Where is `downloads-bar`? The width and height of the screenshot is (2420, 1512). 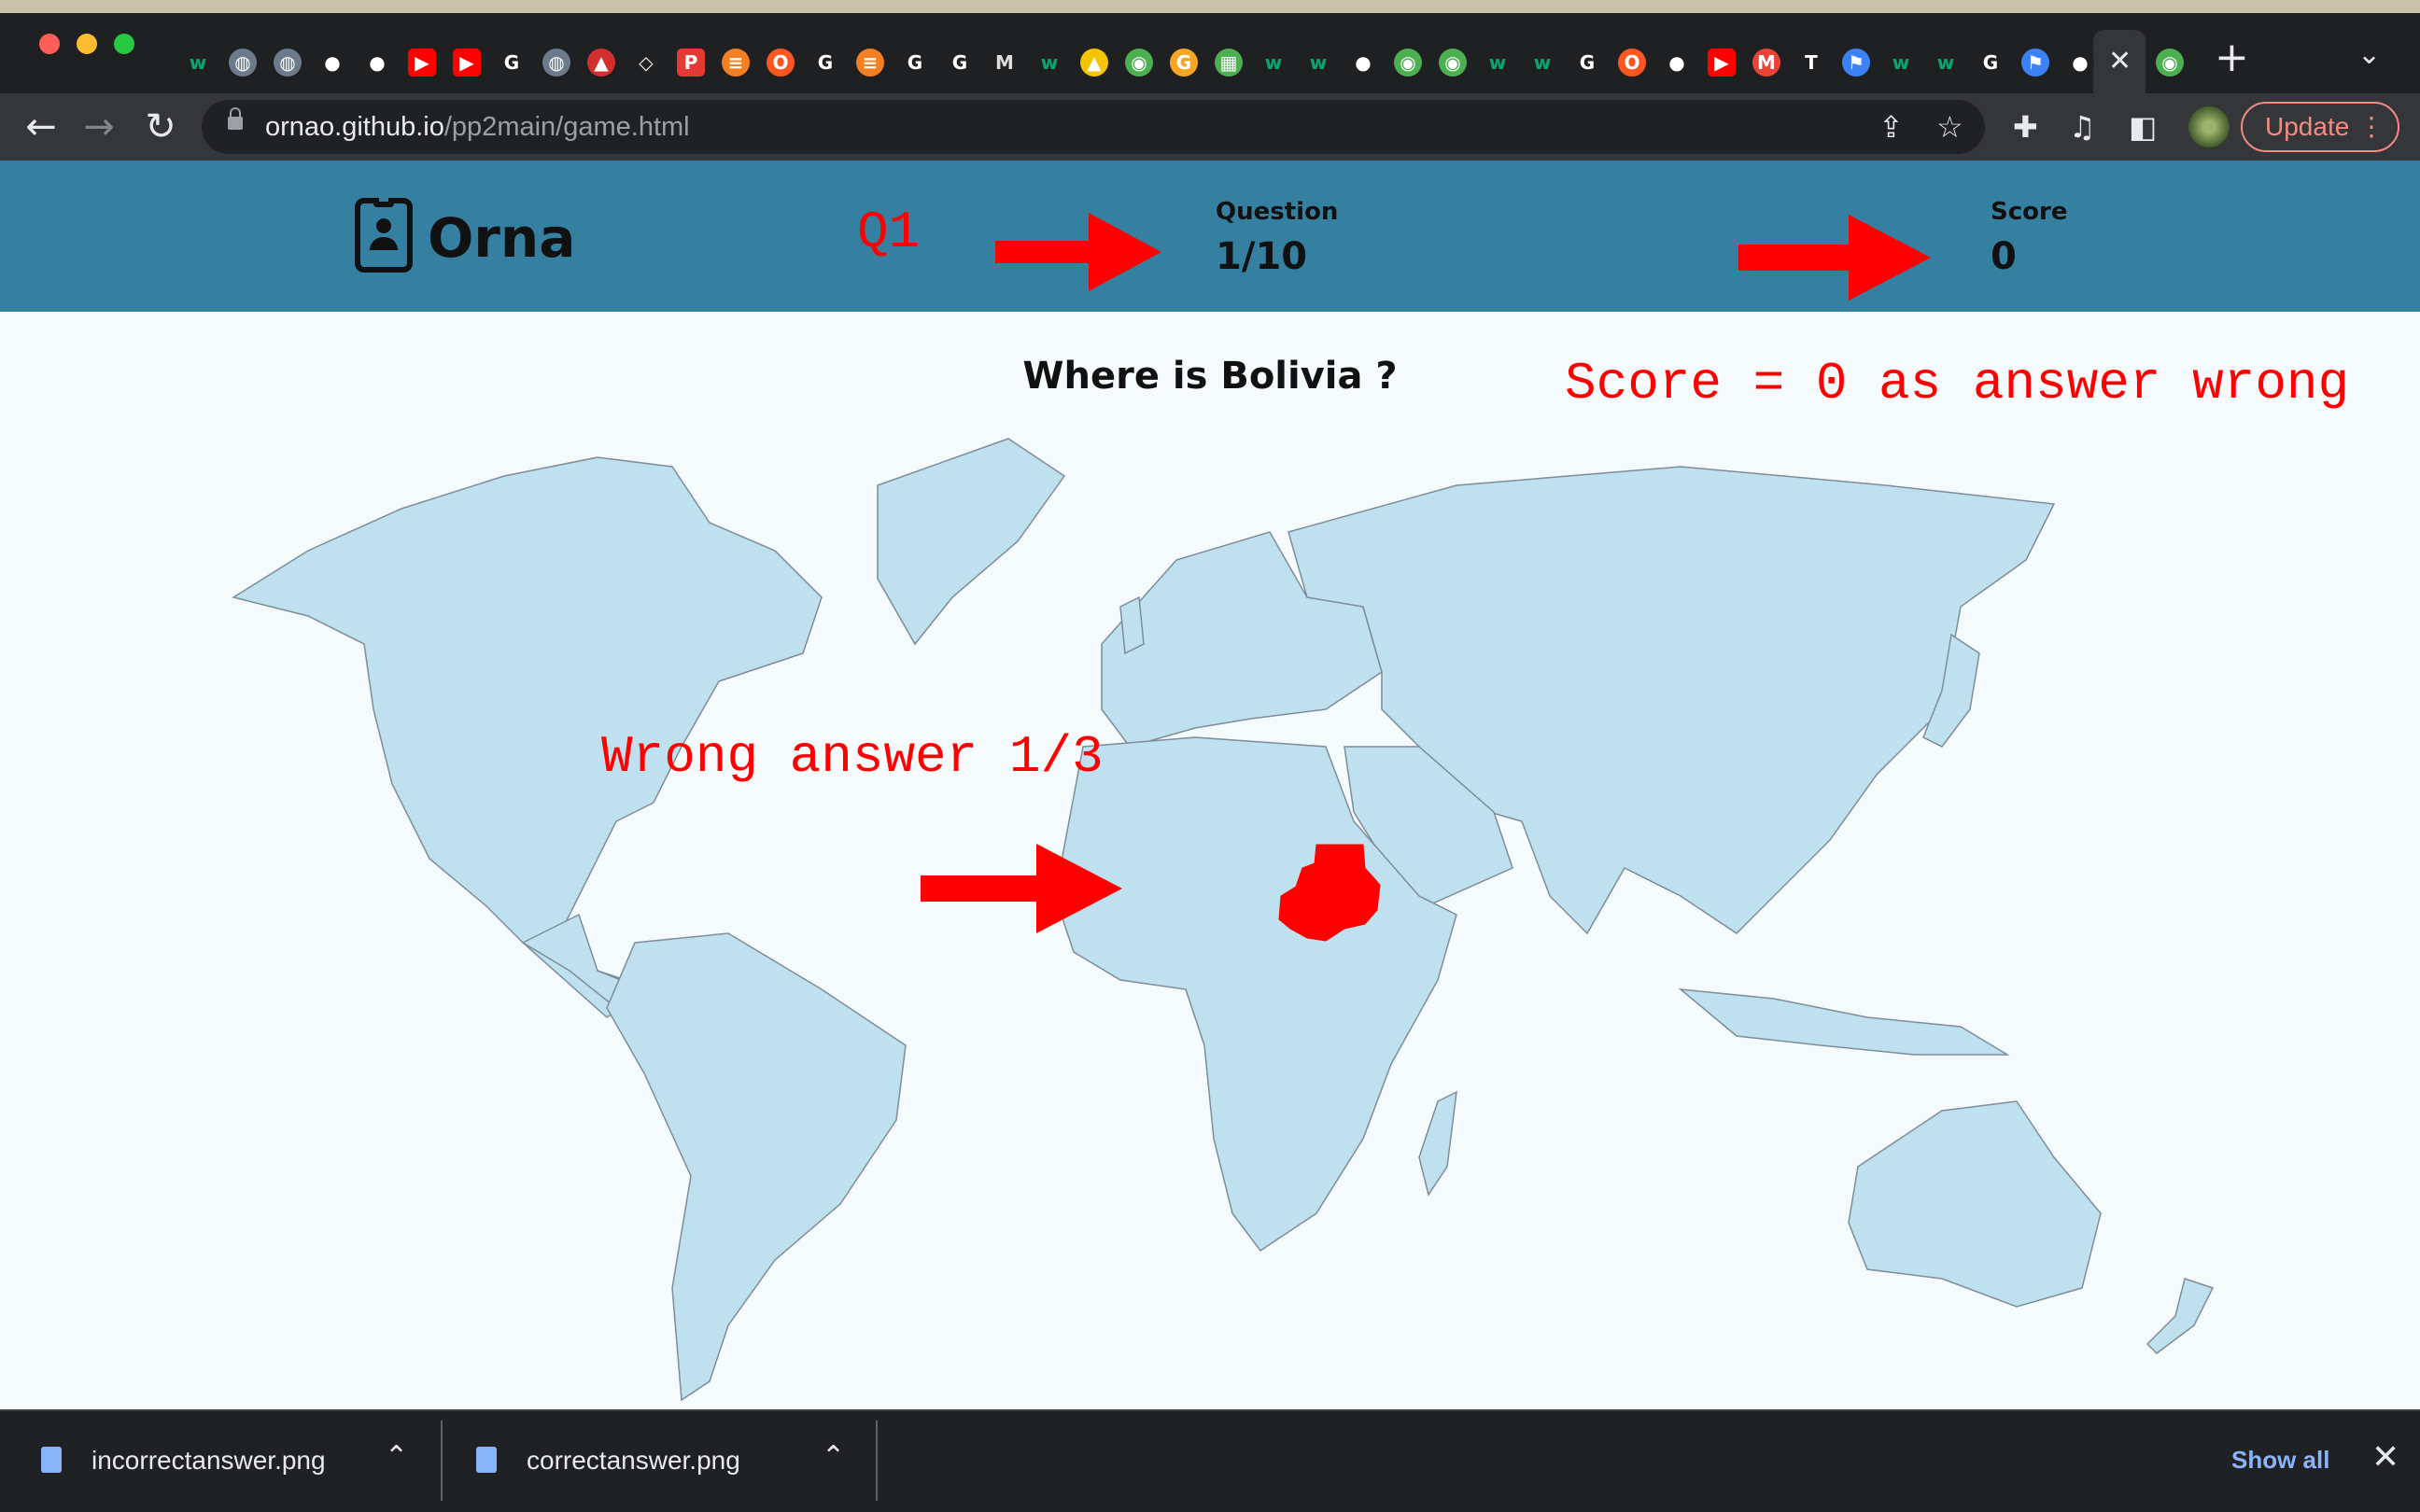 downloads-bar is located at coordinates (1210, 1460).